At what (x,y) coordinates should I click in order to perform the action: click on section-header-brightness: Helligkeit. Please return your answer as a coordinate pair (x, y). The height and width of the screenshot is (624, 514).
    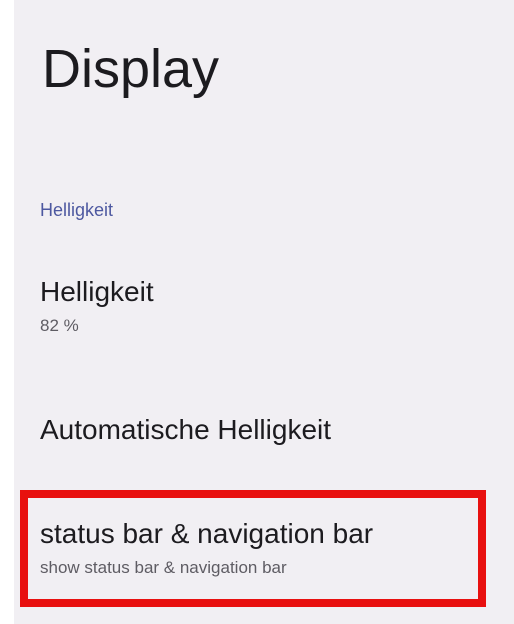
    Looking at the image, I should click on (77, 210).